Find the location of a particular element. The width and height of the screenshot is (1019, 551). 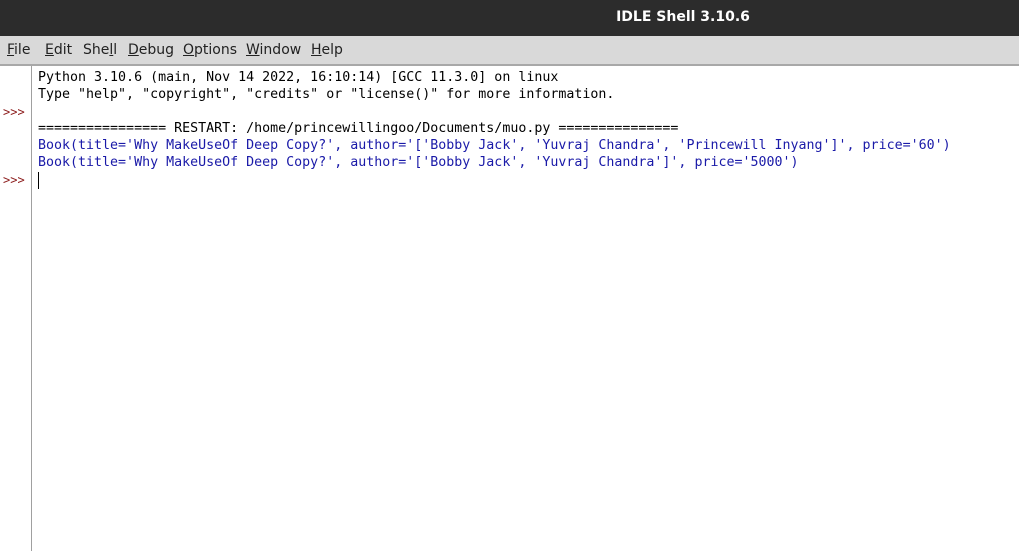

window-title: IDLE Shell 3.10.6 is located at coordinates (683, 17).